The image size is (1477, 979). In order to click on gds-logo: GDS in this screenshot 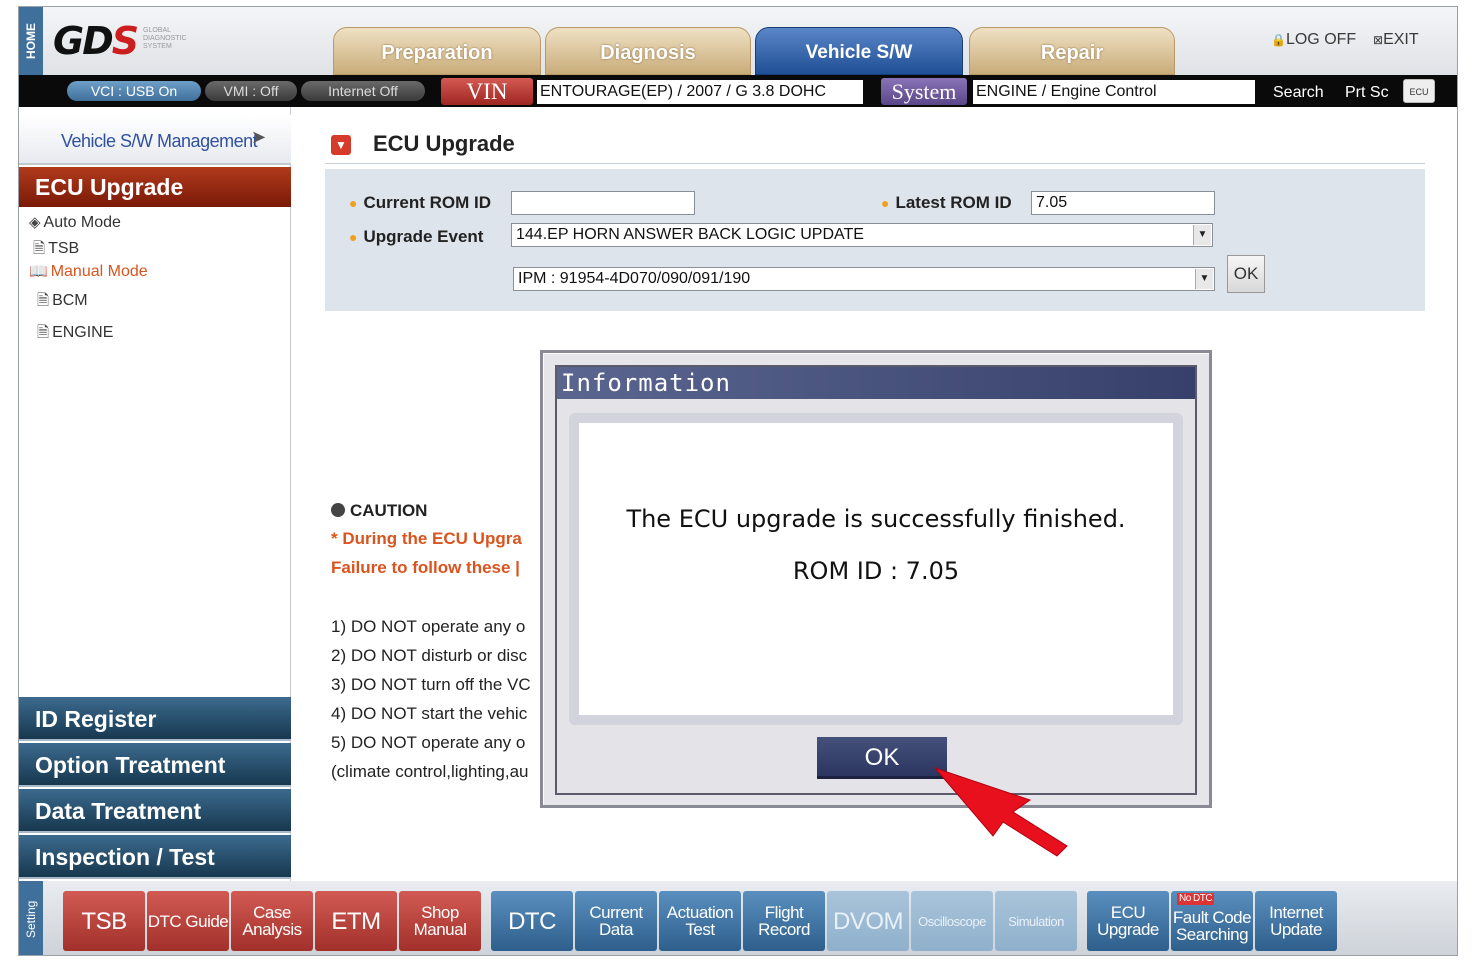, I will do `click(96, 41)`.